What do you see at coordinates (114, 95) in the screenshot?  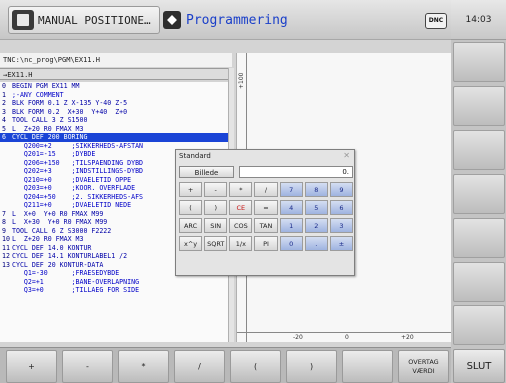 I see `program-line: 1 ;-ANY COMMENT` at bounding box center [114, 95].